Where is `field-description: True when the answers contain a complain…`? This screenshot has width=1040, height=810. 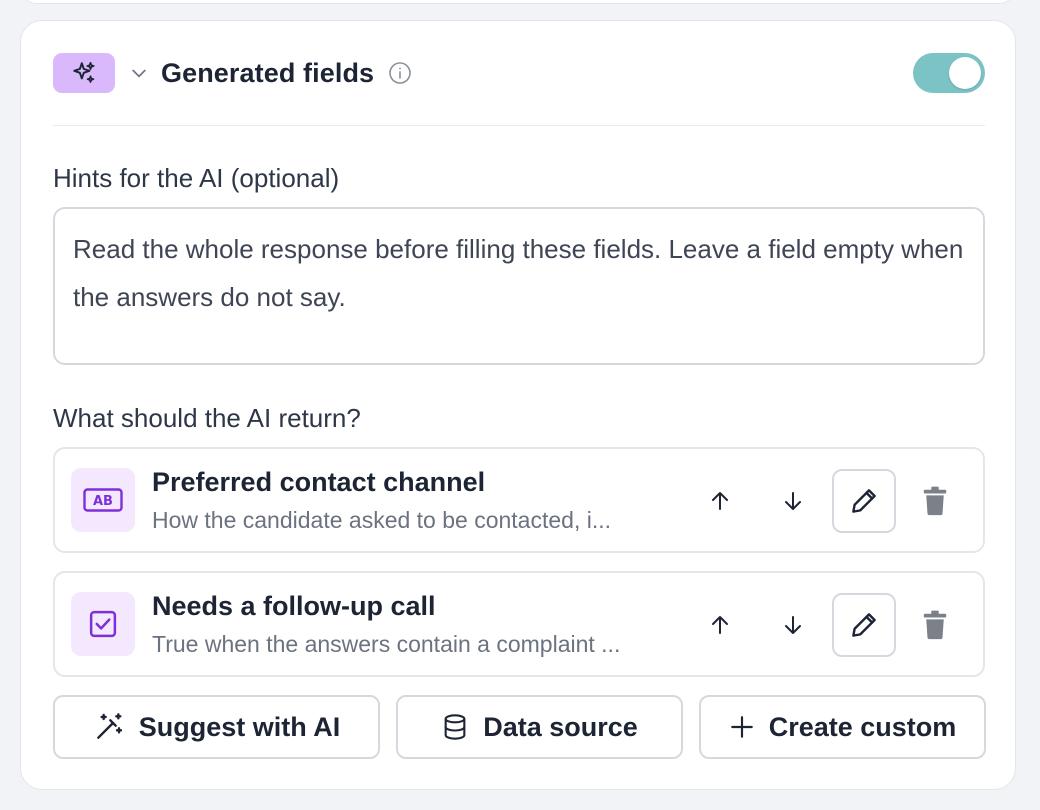 field-description: True when the answers contain a complain… is located at coordinates (386, 644).